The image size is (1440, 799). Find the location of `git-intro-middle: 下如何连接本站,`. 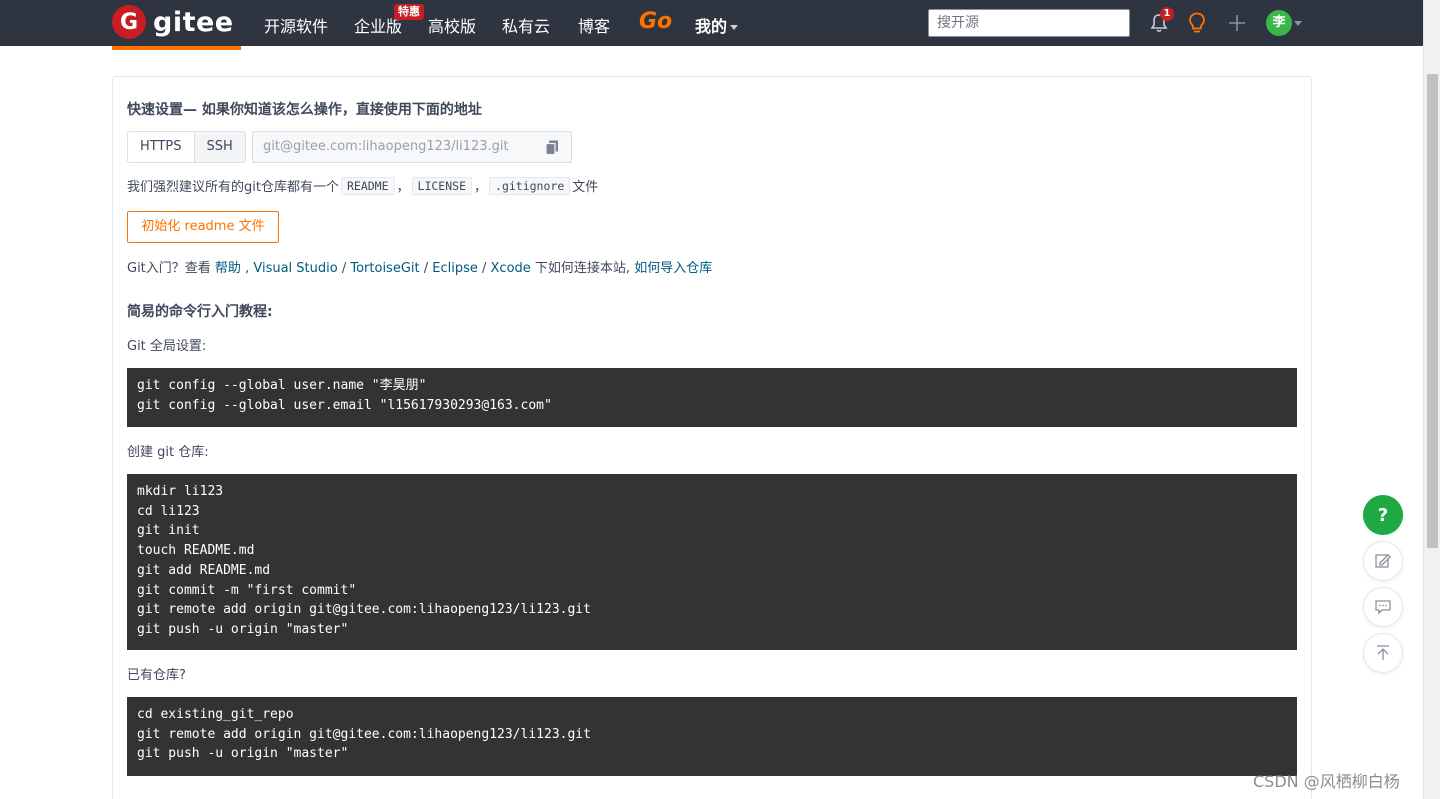

git-intro-middle: 下如何连接本站, is located at coordinates (582, 268).